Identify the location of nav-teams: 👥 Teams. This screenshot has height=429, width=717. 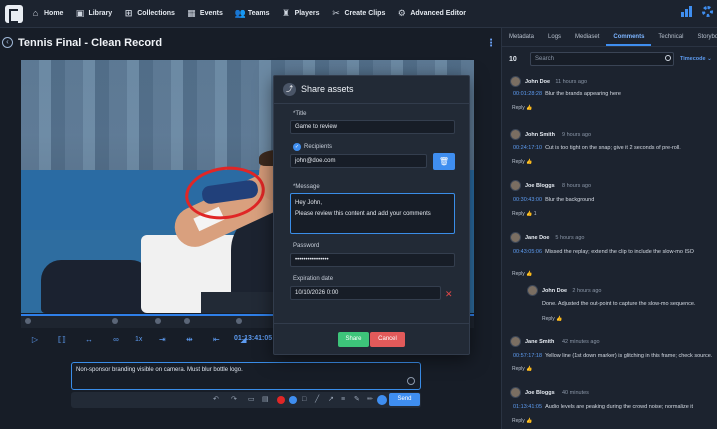
(252, 13).